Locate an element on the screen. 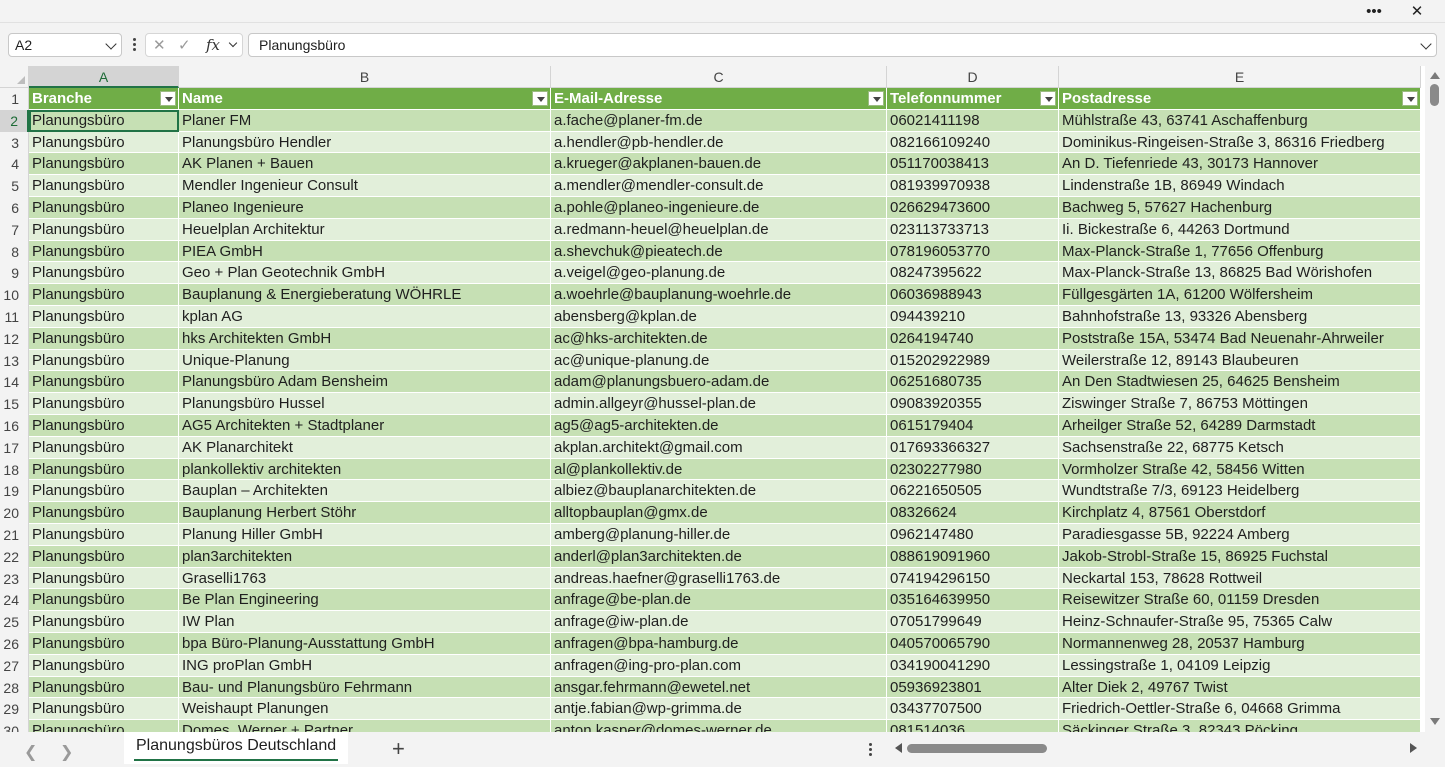  header-cell: Telefonnummer is located at coordinates (973, 99).